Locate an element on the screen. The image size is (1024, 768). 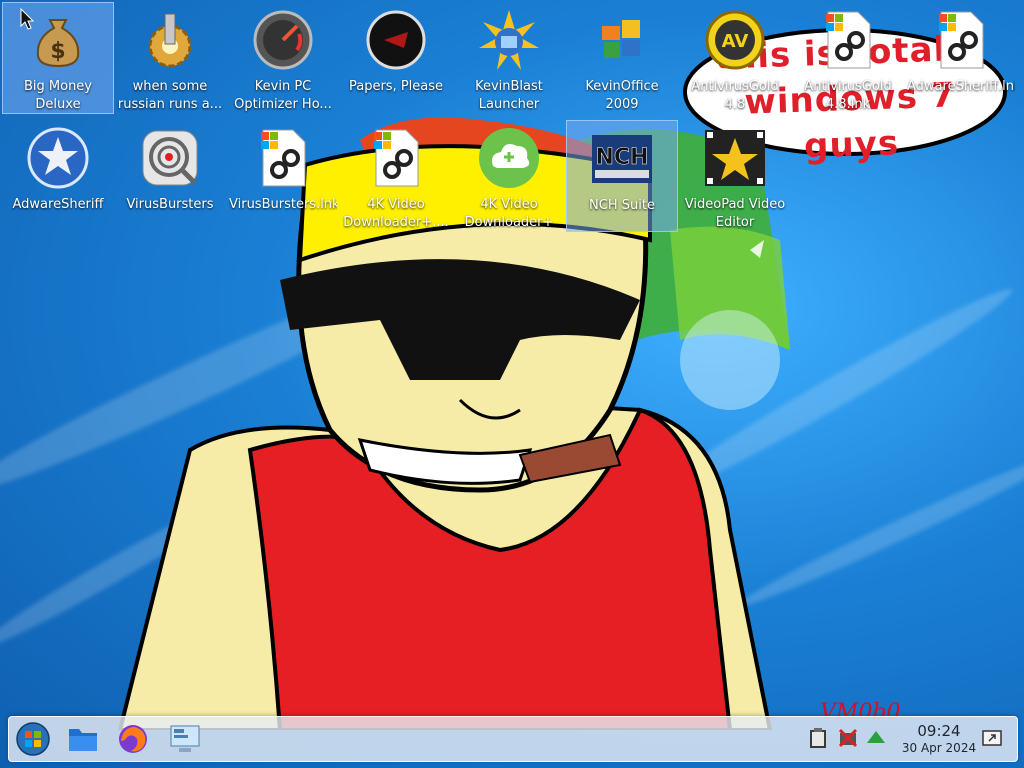
desktop-icon-antivirusgold: AV AntivirusGold 4.8 is located at coordinates (735, 58).